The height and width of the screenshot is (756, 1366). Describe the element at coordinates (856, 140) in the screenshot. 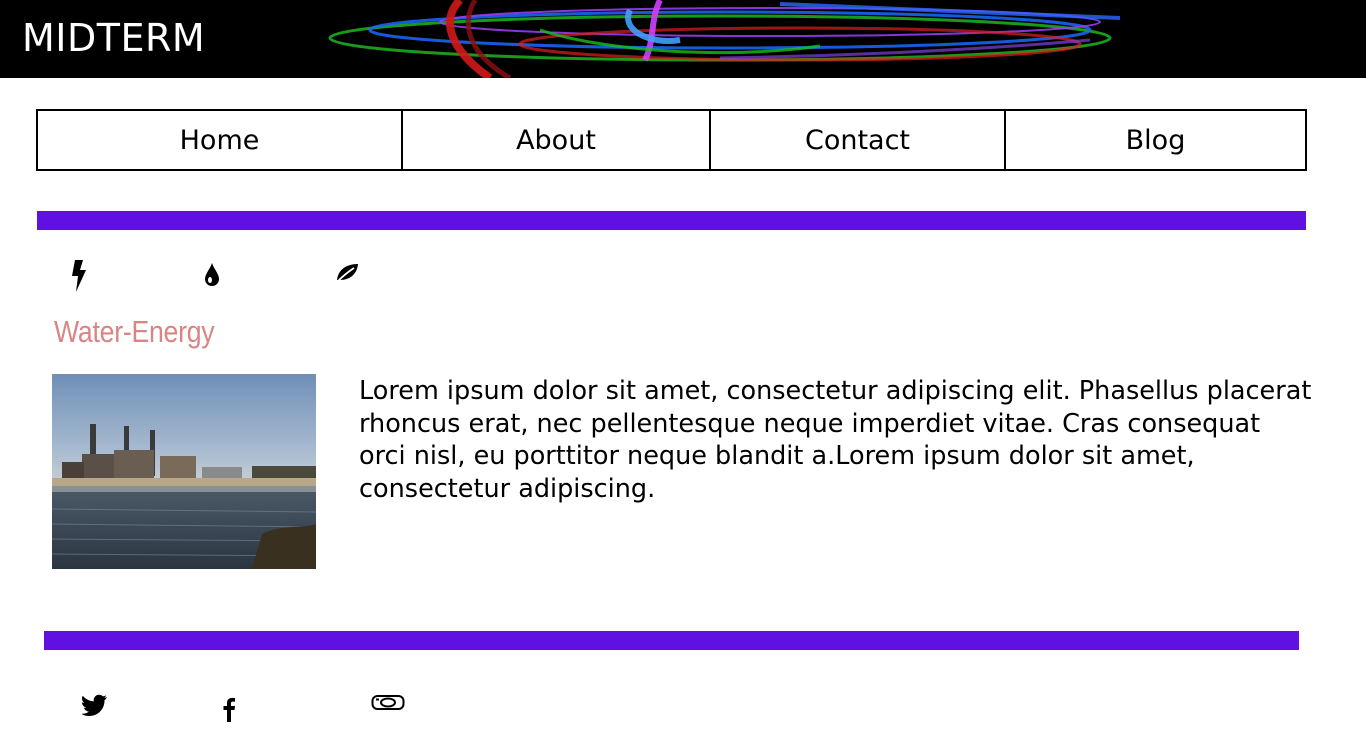

I see `nav-item-contact: Contact` at that location.